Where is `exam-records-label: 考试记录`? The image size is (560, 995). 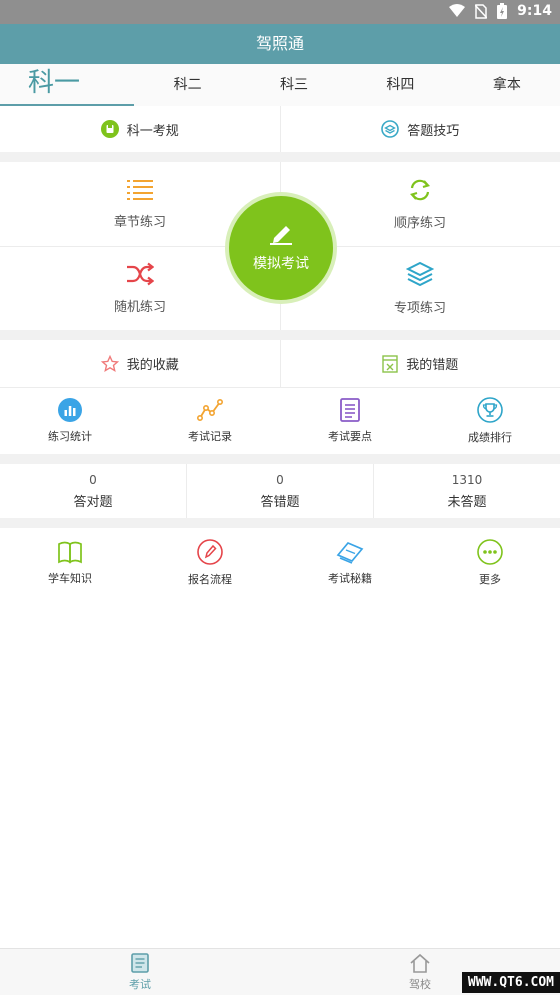
exam-records-label: 考试记录 is located at coordinates (210, 436).